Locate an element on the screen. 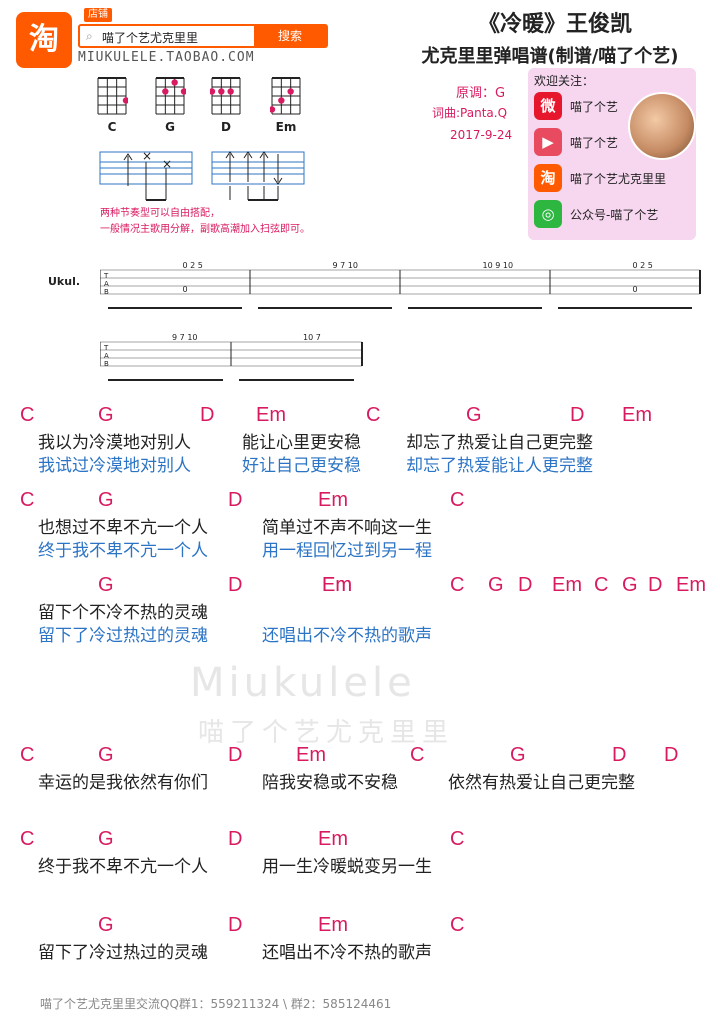  tab-row-2: TAB 9 7 10 10 7 is located at coordinates (231, 357).